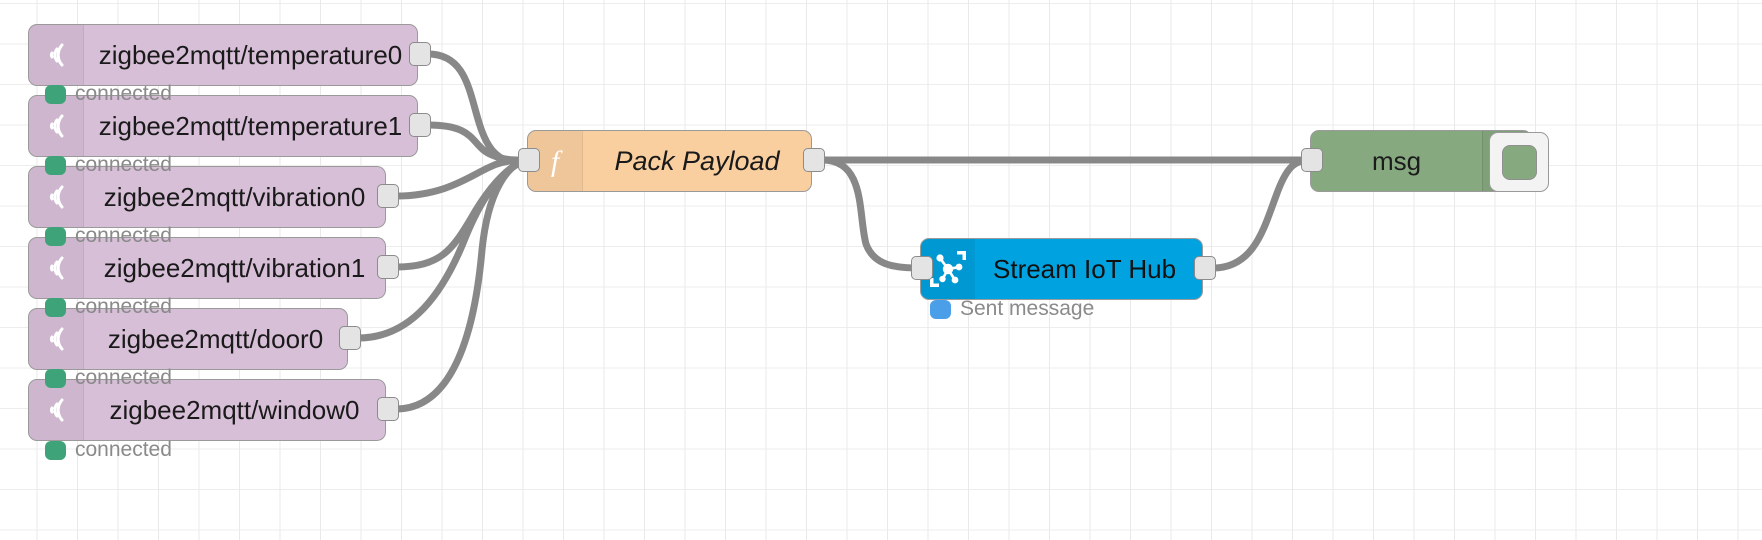 This screenshot has height=540, width=1762. Describe the element at coordinates (1085, 268) in the screenshot. I see `iothub-node-label: Stream IoT Hub` at that location.